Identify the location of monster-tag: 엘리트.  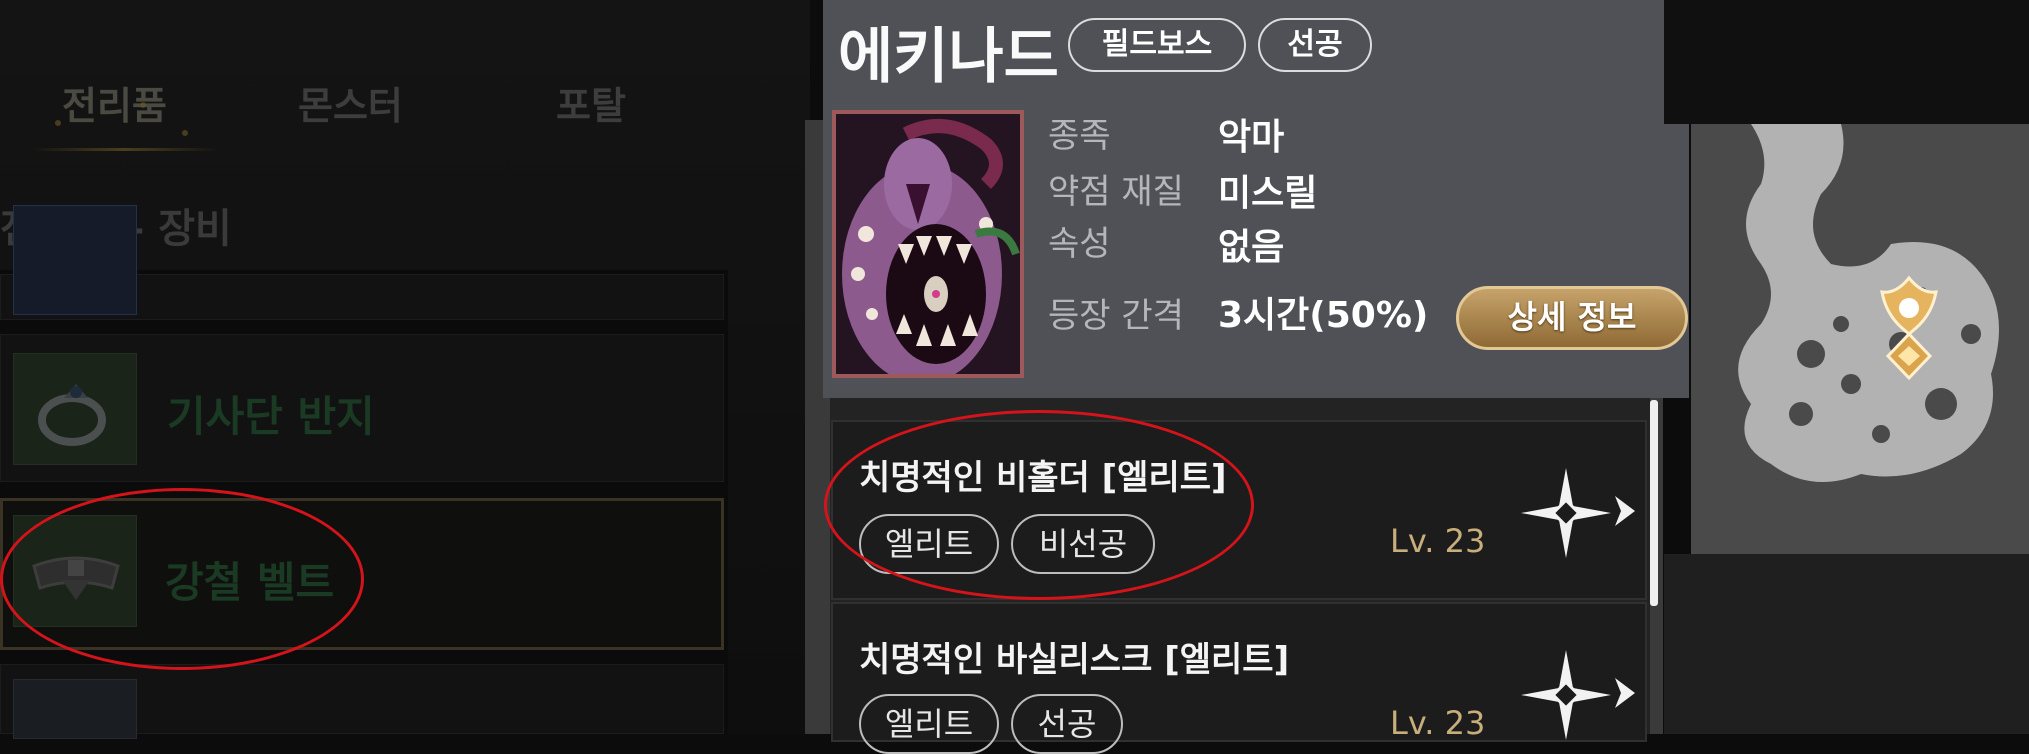
(929, 724).